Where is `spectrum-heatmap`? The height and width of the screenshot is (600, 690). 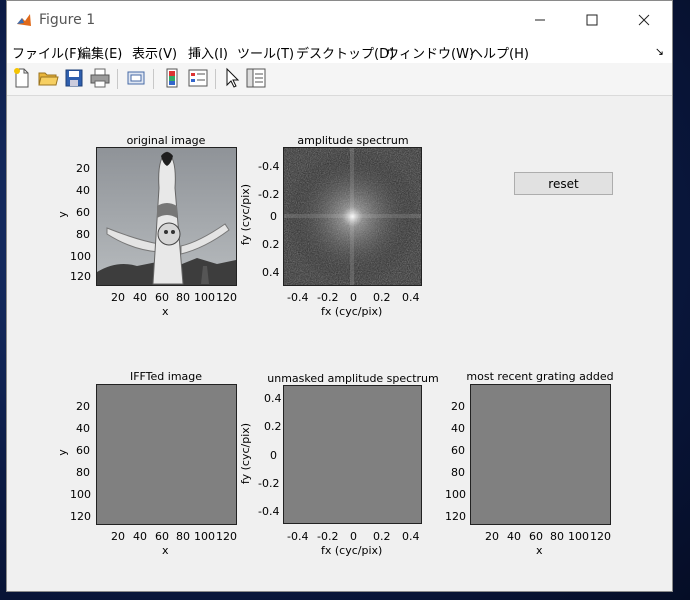
spectrum-heatmap is located at coordinates (352, 216).